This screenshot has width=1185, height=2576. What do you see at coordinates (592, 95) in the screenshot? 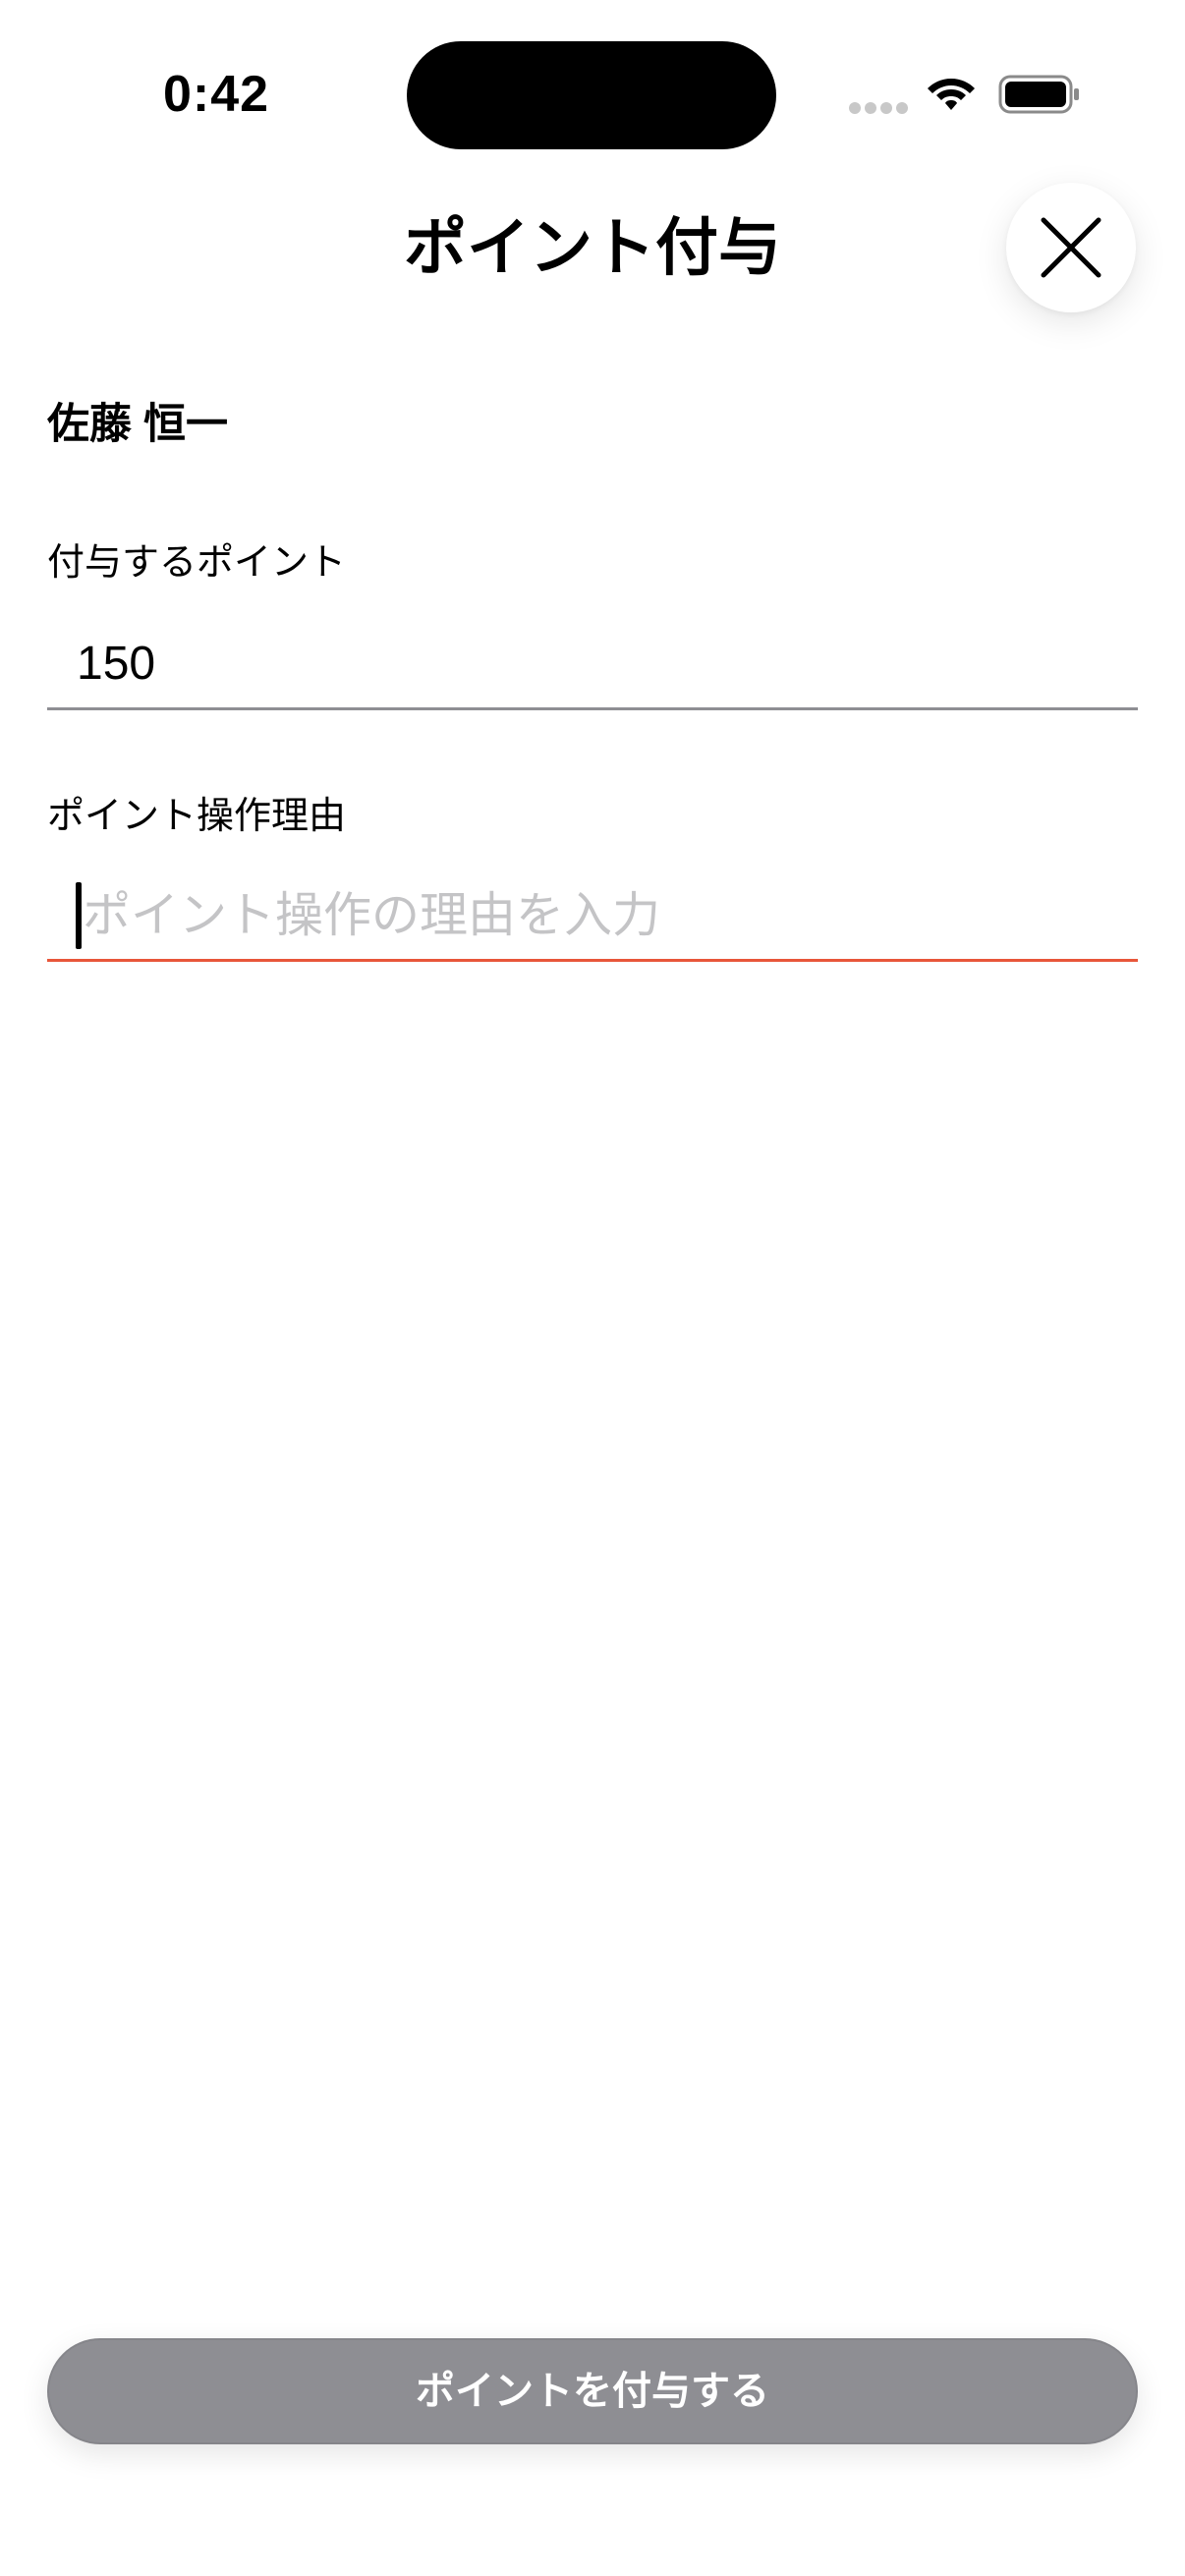
I see `dynamic-island` at bounding box center [592, 95].